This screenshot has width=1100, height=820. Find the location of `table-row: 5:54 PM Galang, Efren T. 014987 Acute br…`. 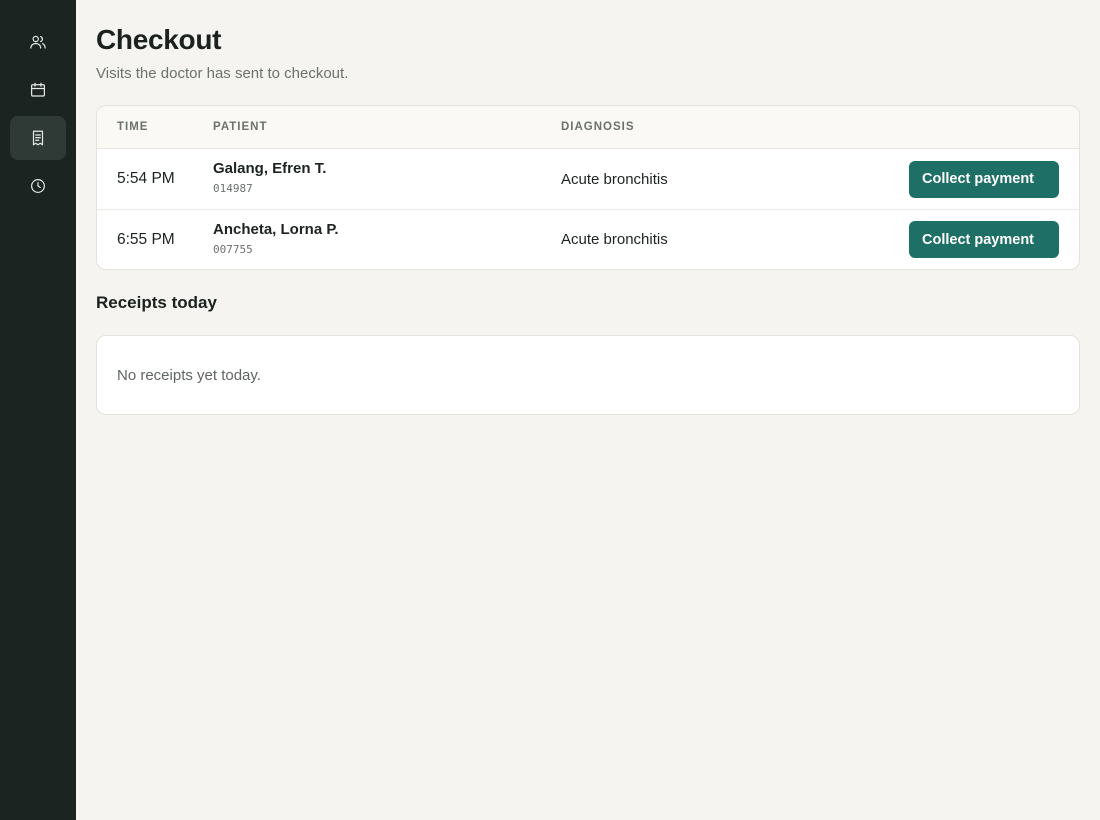

table-row: 5:54 PM Galang, Efren T. 014987 Acute br… is located at coordinates (588, 179).